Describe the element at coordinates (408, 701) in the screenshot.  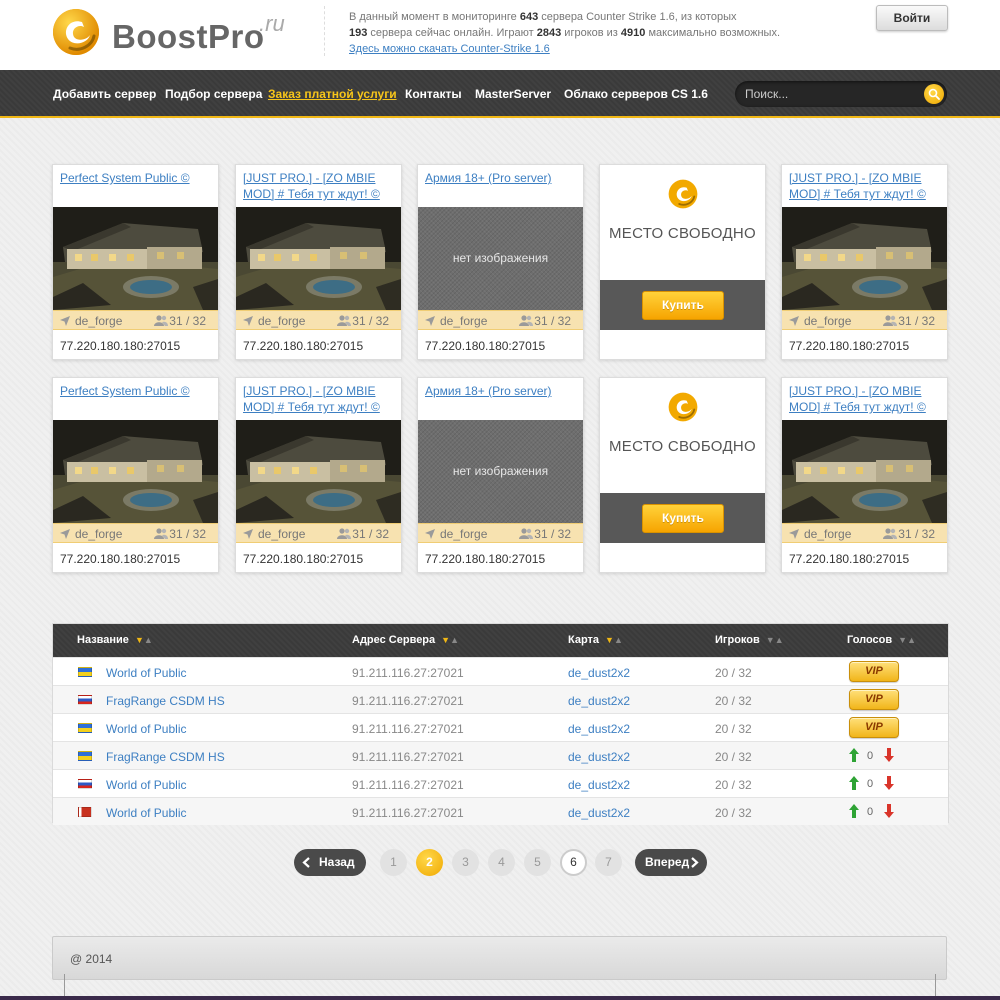
I see `server-address: 91.211.116.27:27021` at that location.